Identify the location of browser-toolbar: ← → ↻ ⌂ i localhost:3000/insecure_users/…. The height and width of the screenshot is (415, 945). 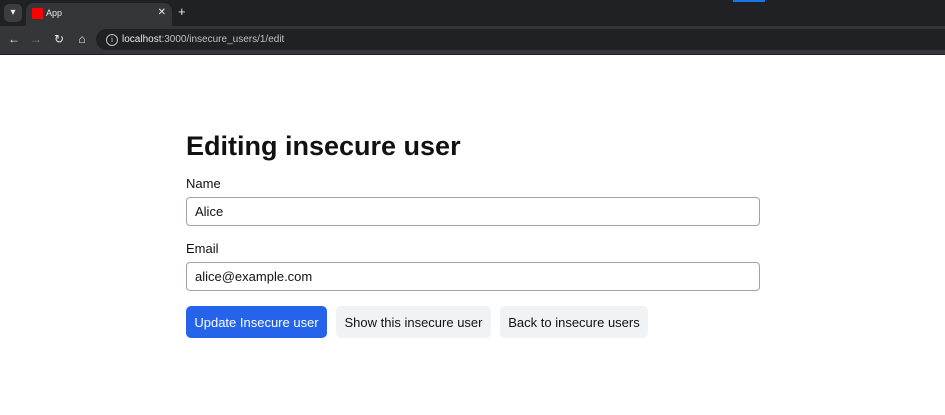
(472, 40).